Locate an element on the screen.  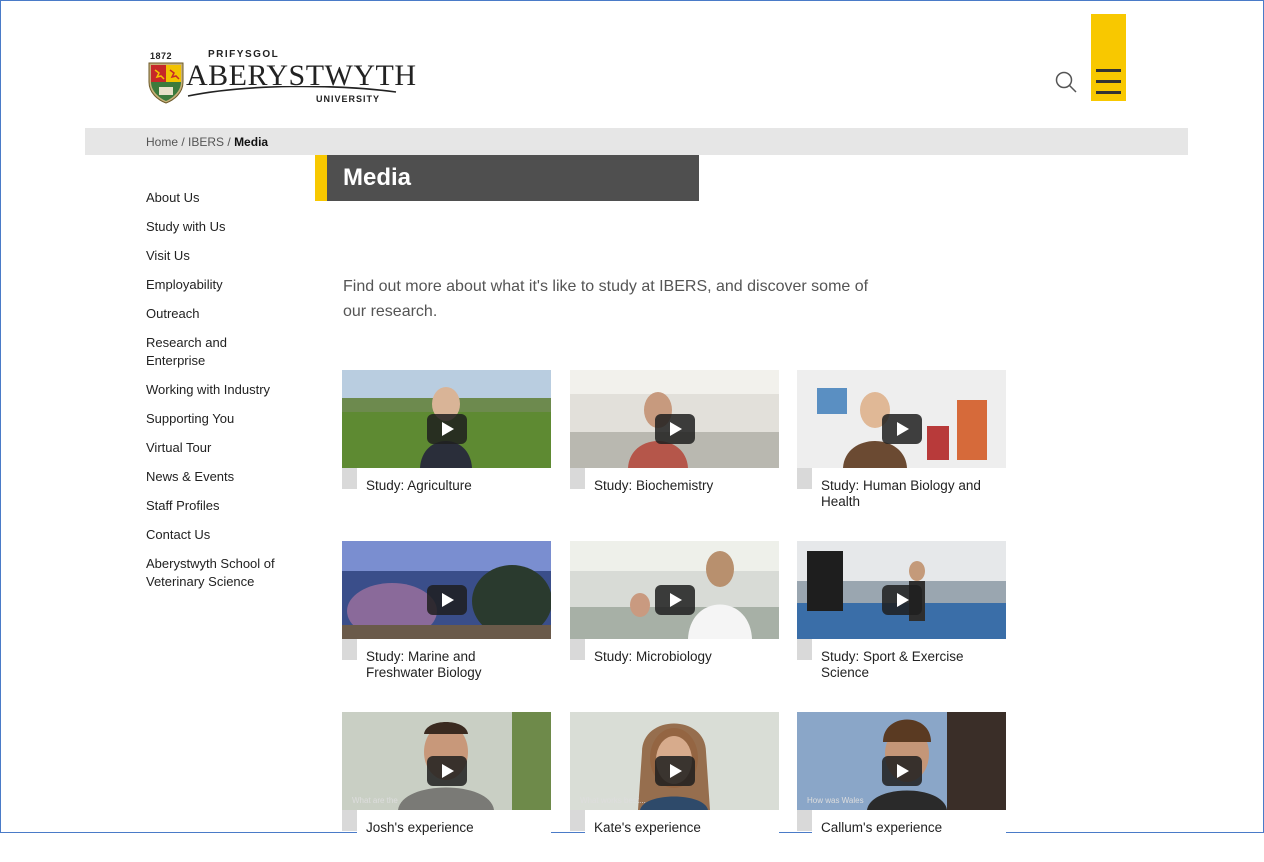
title-accent is located at coordinates (321, 178).